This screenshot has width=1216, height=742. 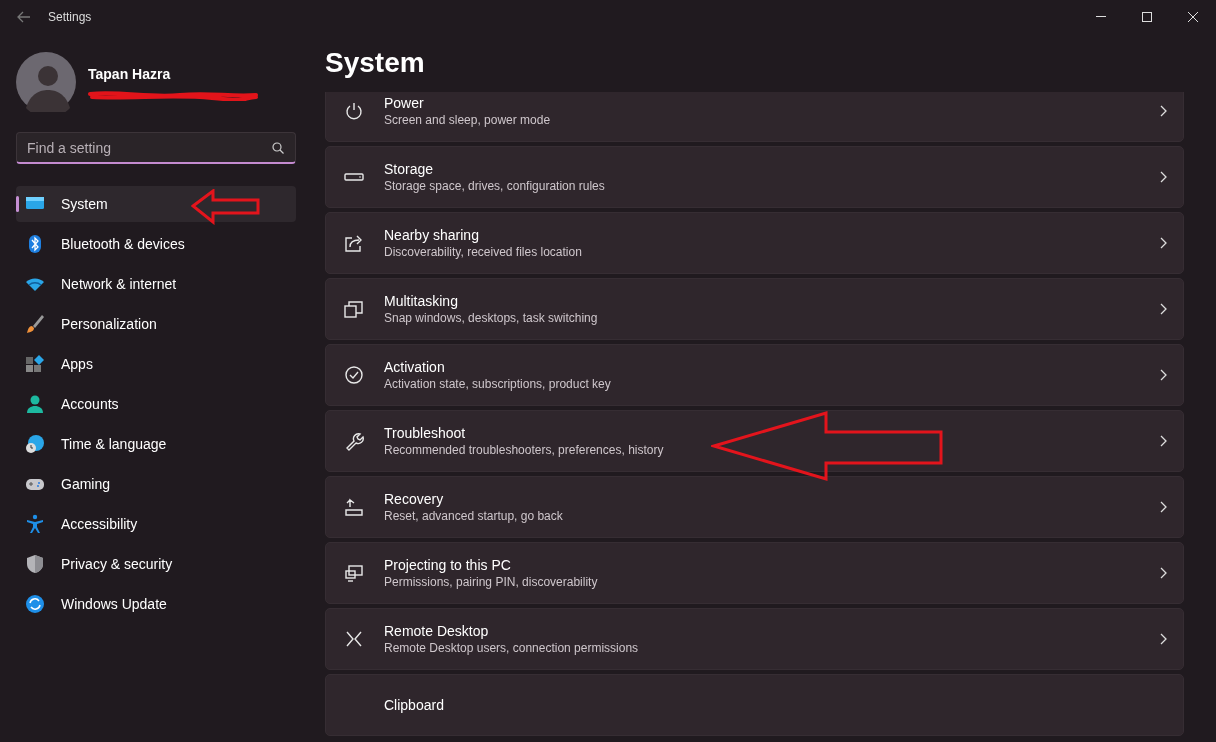 What do you see at coordinates (35, 604) in the screenshot?
I see `update-icon` at bounding box center [35, 604].